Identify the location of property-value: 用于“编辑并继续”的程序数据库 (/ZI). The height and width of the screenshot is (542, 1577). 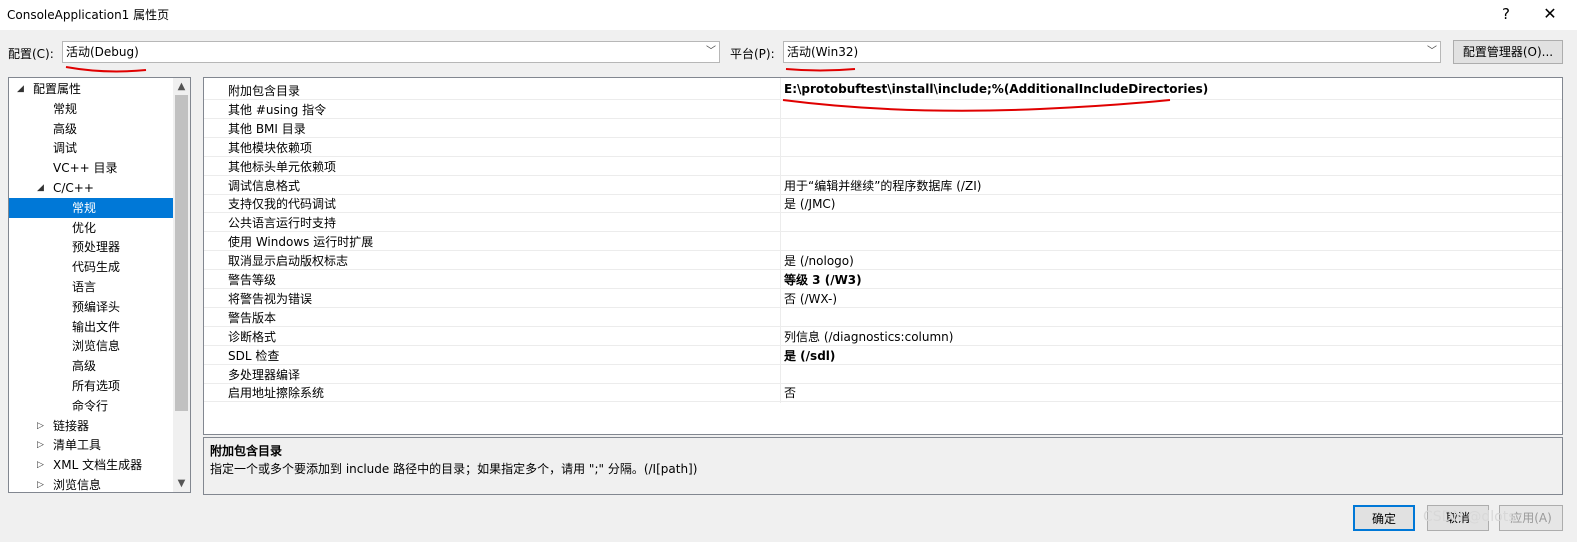
(882, 185).